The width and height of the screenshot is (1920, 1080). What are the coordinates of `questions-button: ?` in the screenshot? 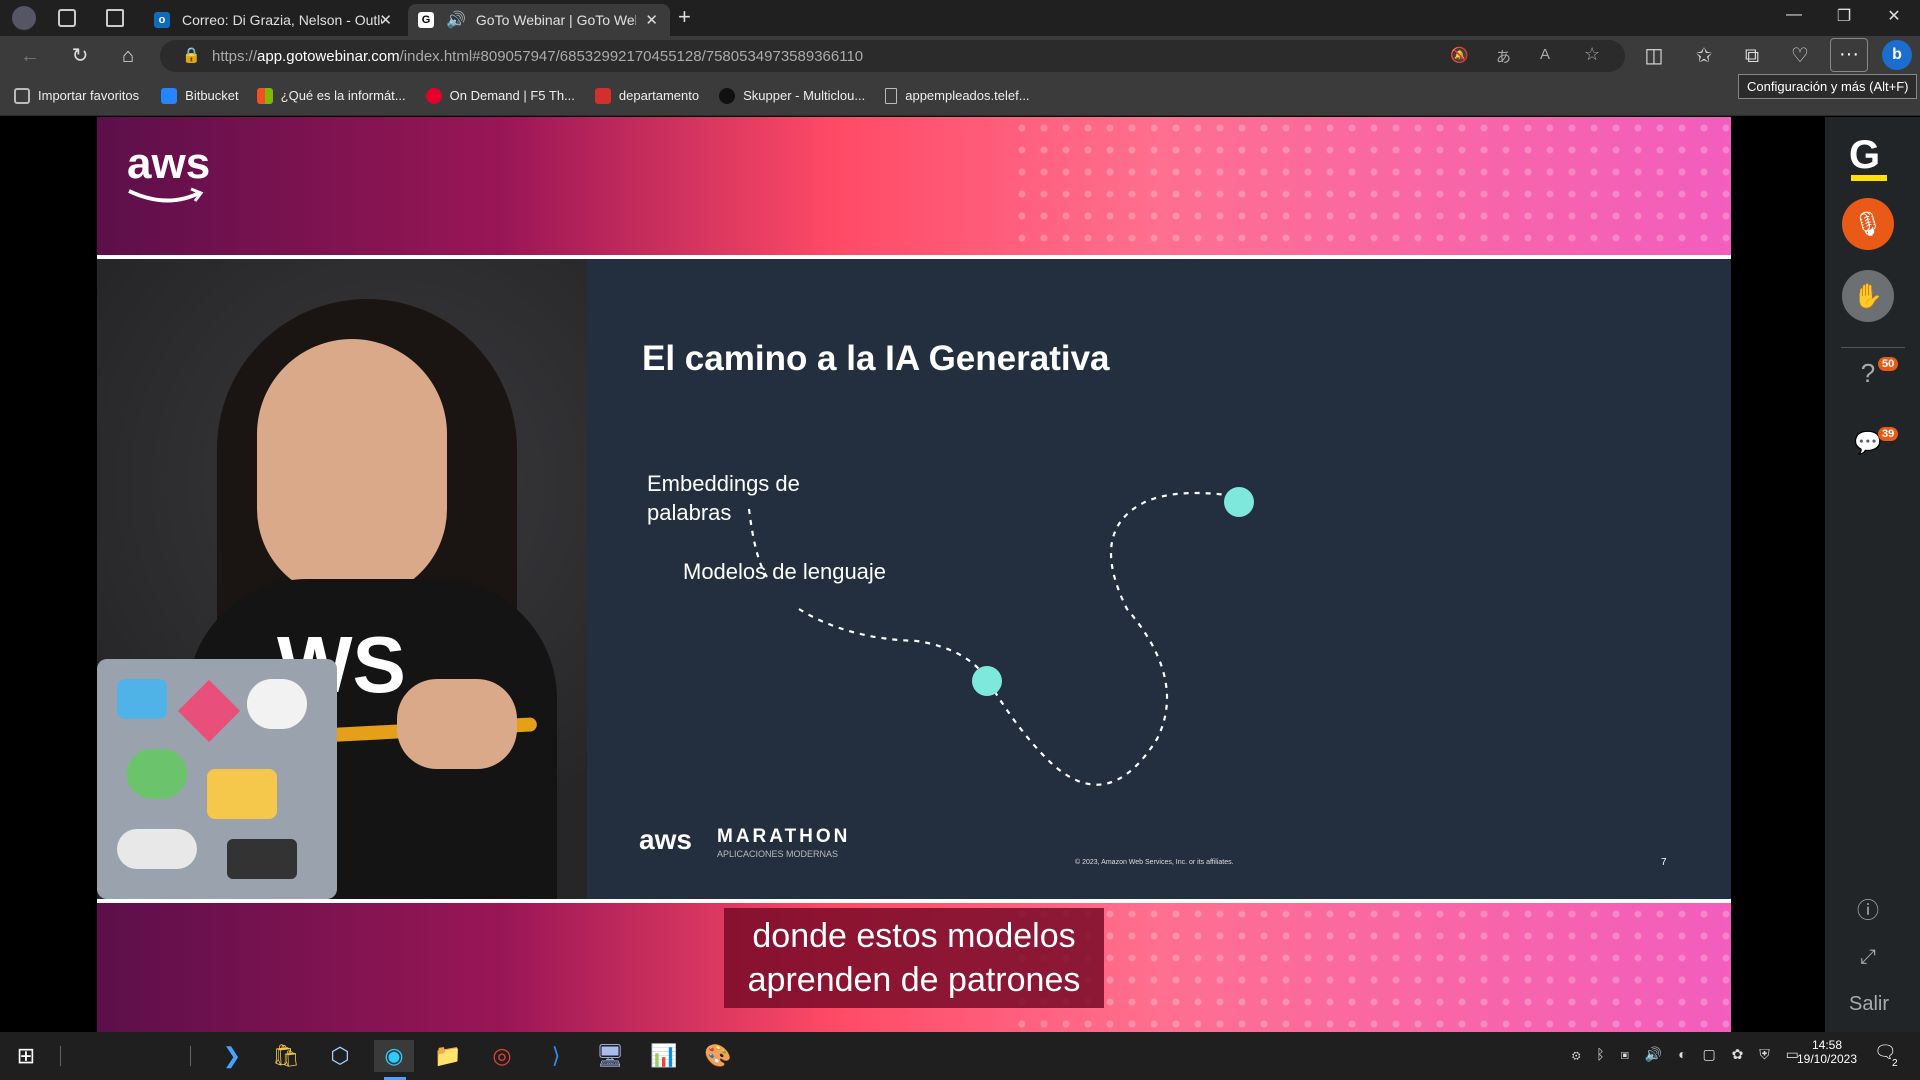 It's located at (1868, 373).